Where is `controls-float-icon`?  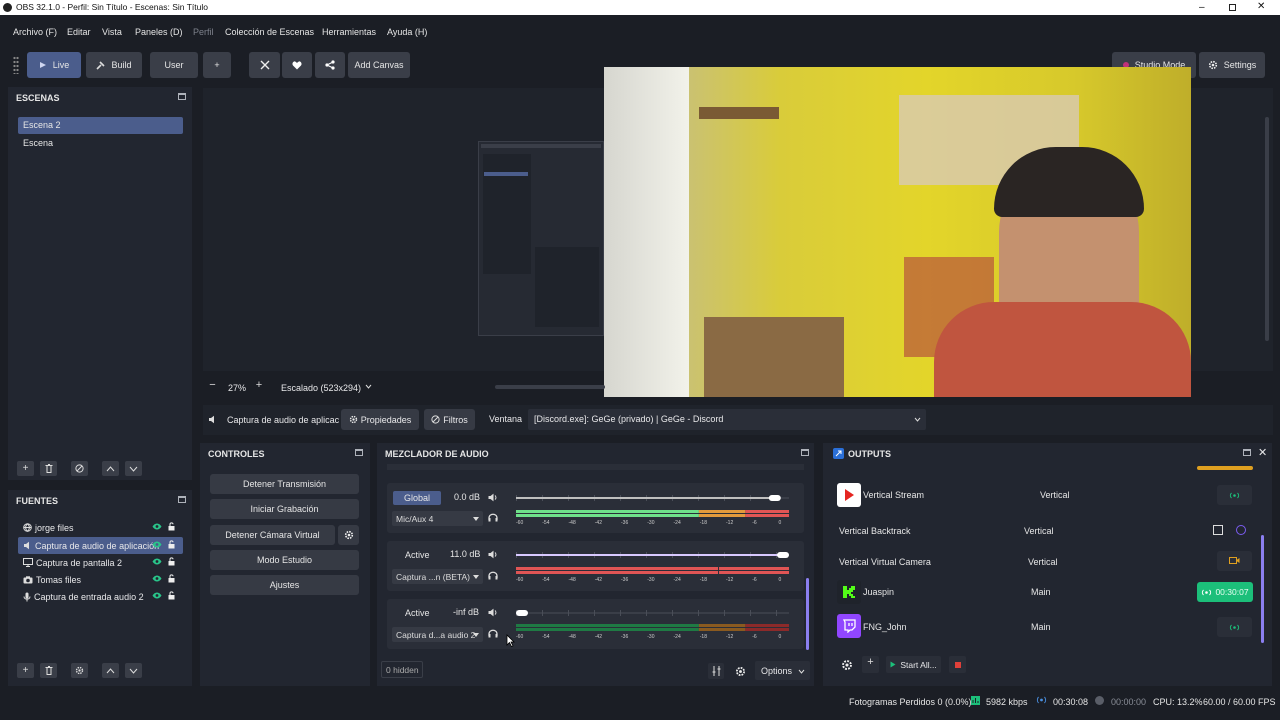 controls-float-icon is located at coordinates (359, 452).